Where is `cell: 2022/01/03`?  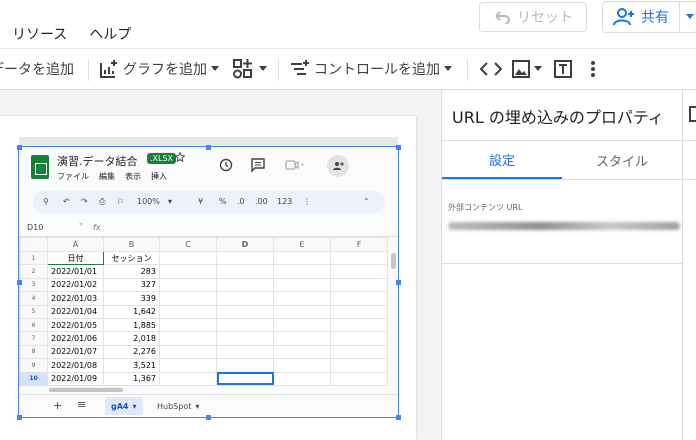
cell: 2022/01/03 is located at coordinates (75, 298).